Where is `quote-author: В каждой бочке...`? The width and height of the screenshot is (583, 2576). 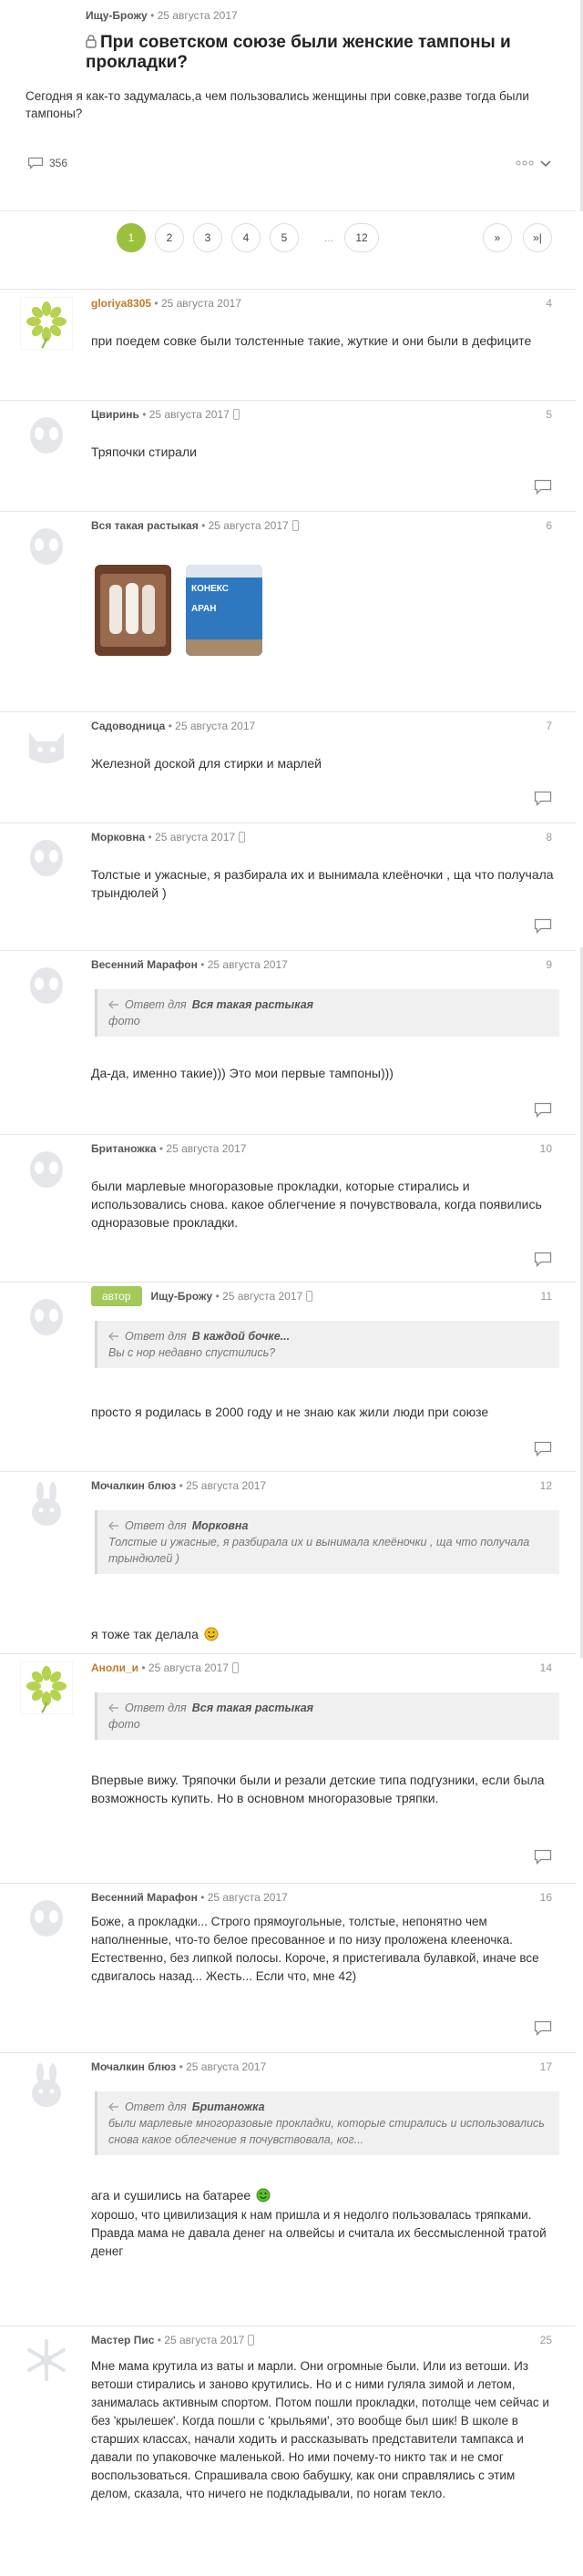 quote-author: В каждой бочке... is located at coordinates (241, 1336).